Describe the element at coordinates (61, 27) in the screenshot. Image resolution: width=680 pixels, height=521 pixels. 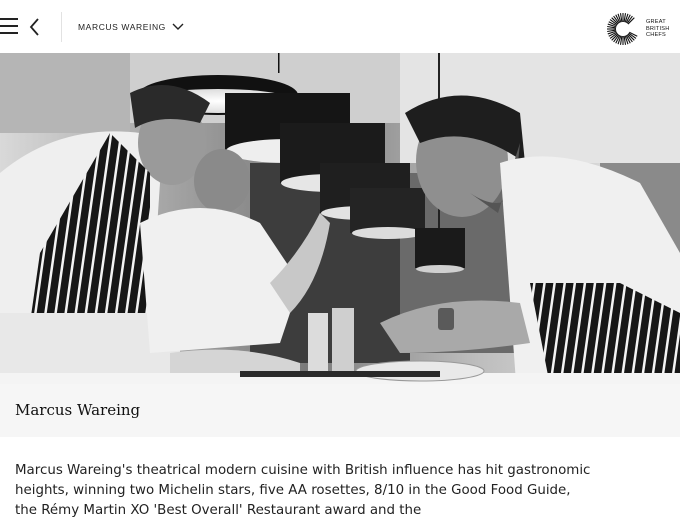
I see `header-divider` at that location.